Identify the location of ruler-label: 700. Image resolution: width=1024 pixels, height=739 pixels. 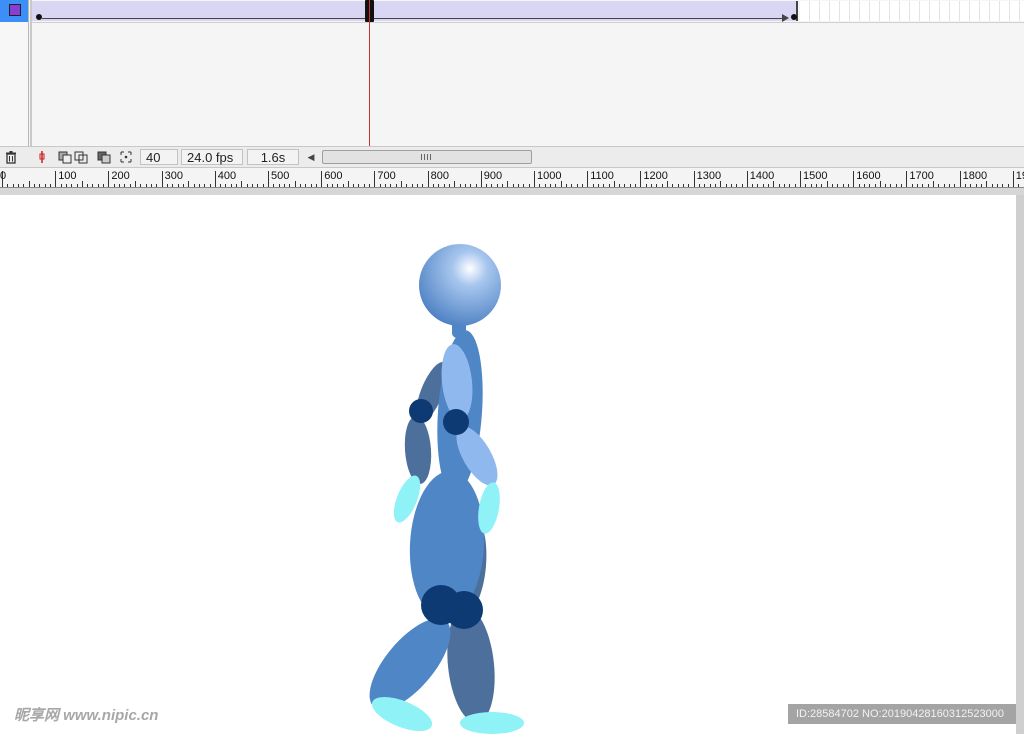
(386, 176).